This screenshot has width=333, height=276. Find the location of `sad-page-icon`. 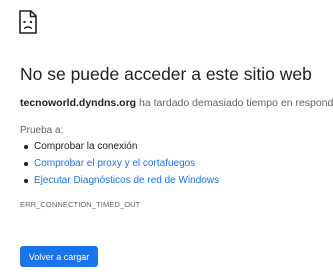

sad-page-icon is located at coordinates (28, 22).